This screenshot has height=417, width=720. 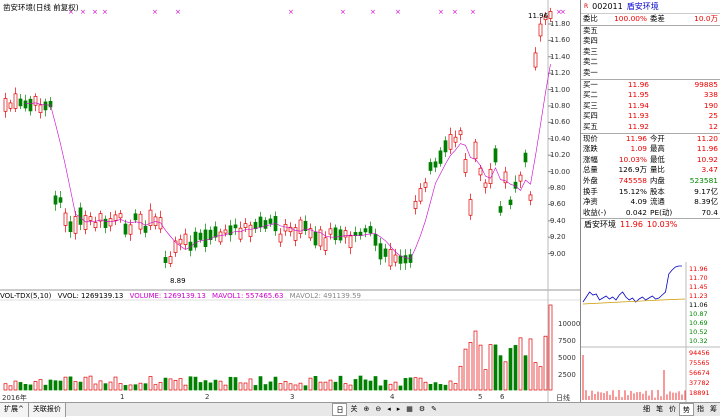 I want to click on mini-price-tick: 10.69, so click(x=698, y=323).